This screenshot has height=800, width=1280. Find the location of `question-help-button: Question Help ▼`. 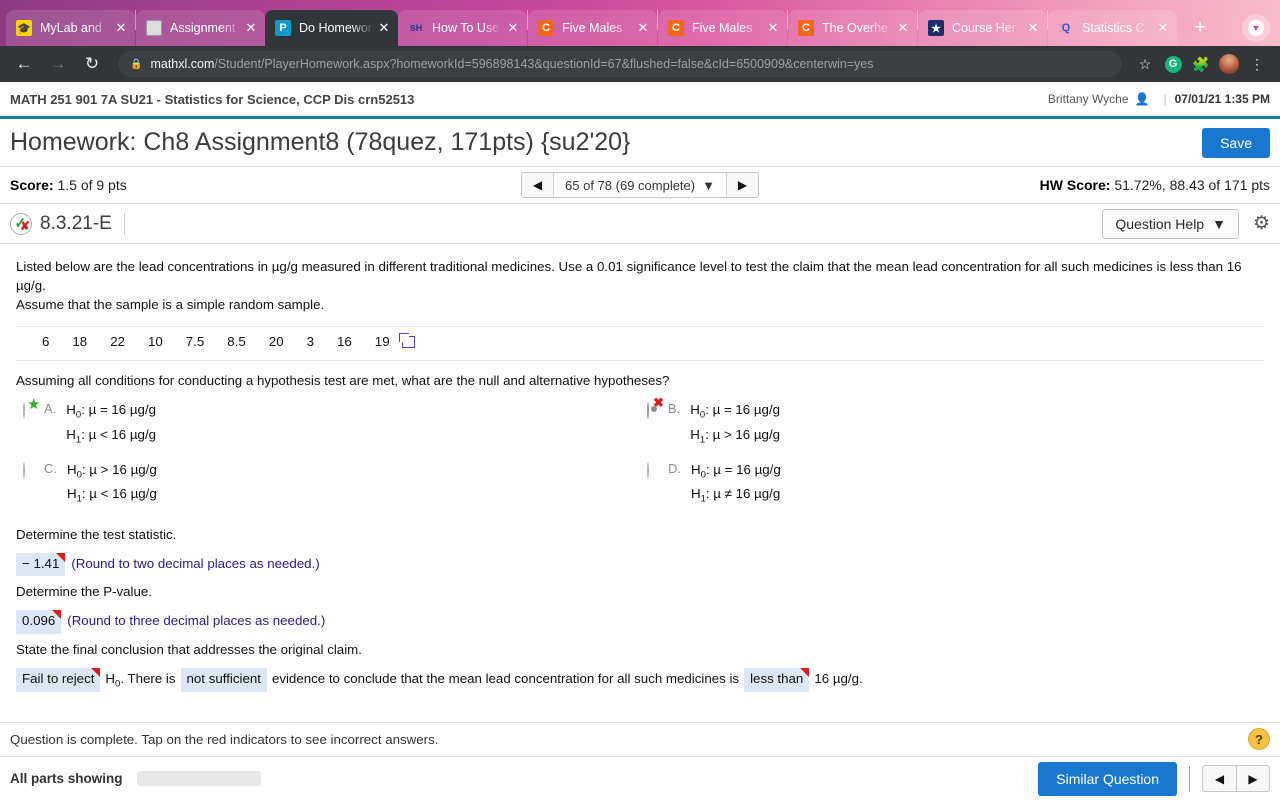

question-help-button: Question Help ▼ is located at coordinates (1170, 223).